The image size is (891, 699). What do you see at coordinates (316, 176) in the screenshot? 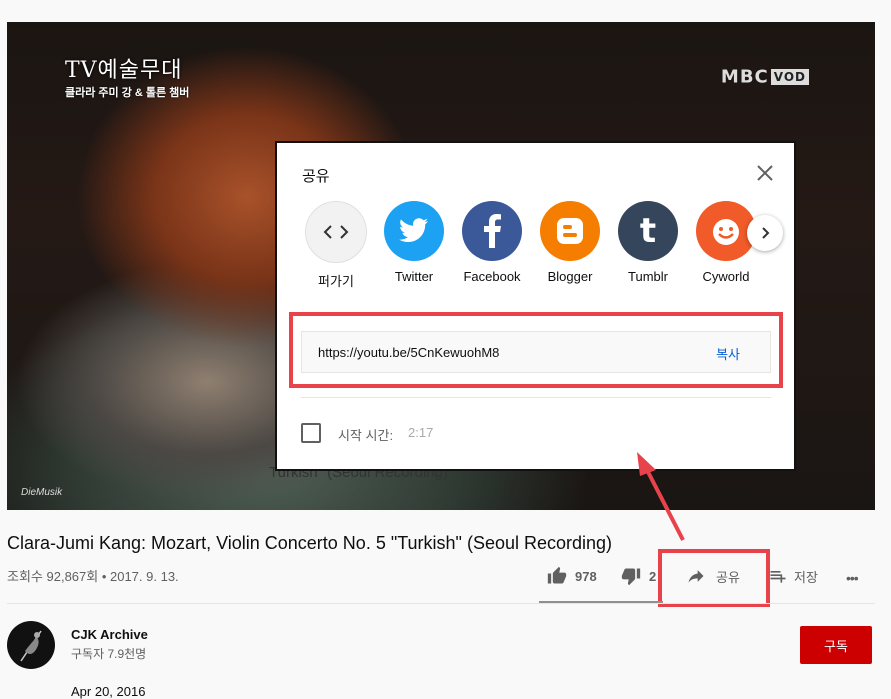
I see `share-dialog-title: 공유` at bounding box center [316, 176].